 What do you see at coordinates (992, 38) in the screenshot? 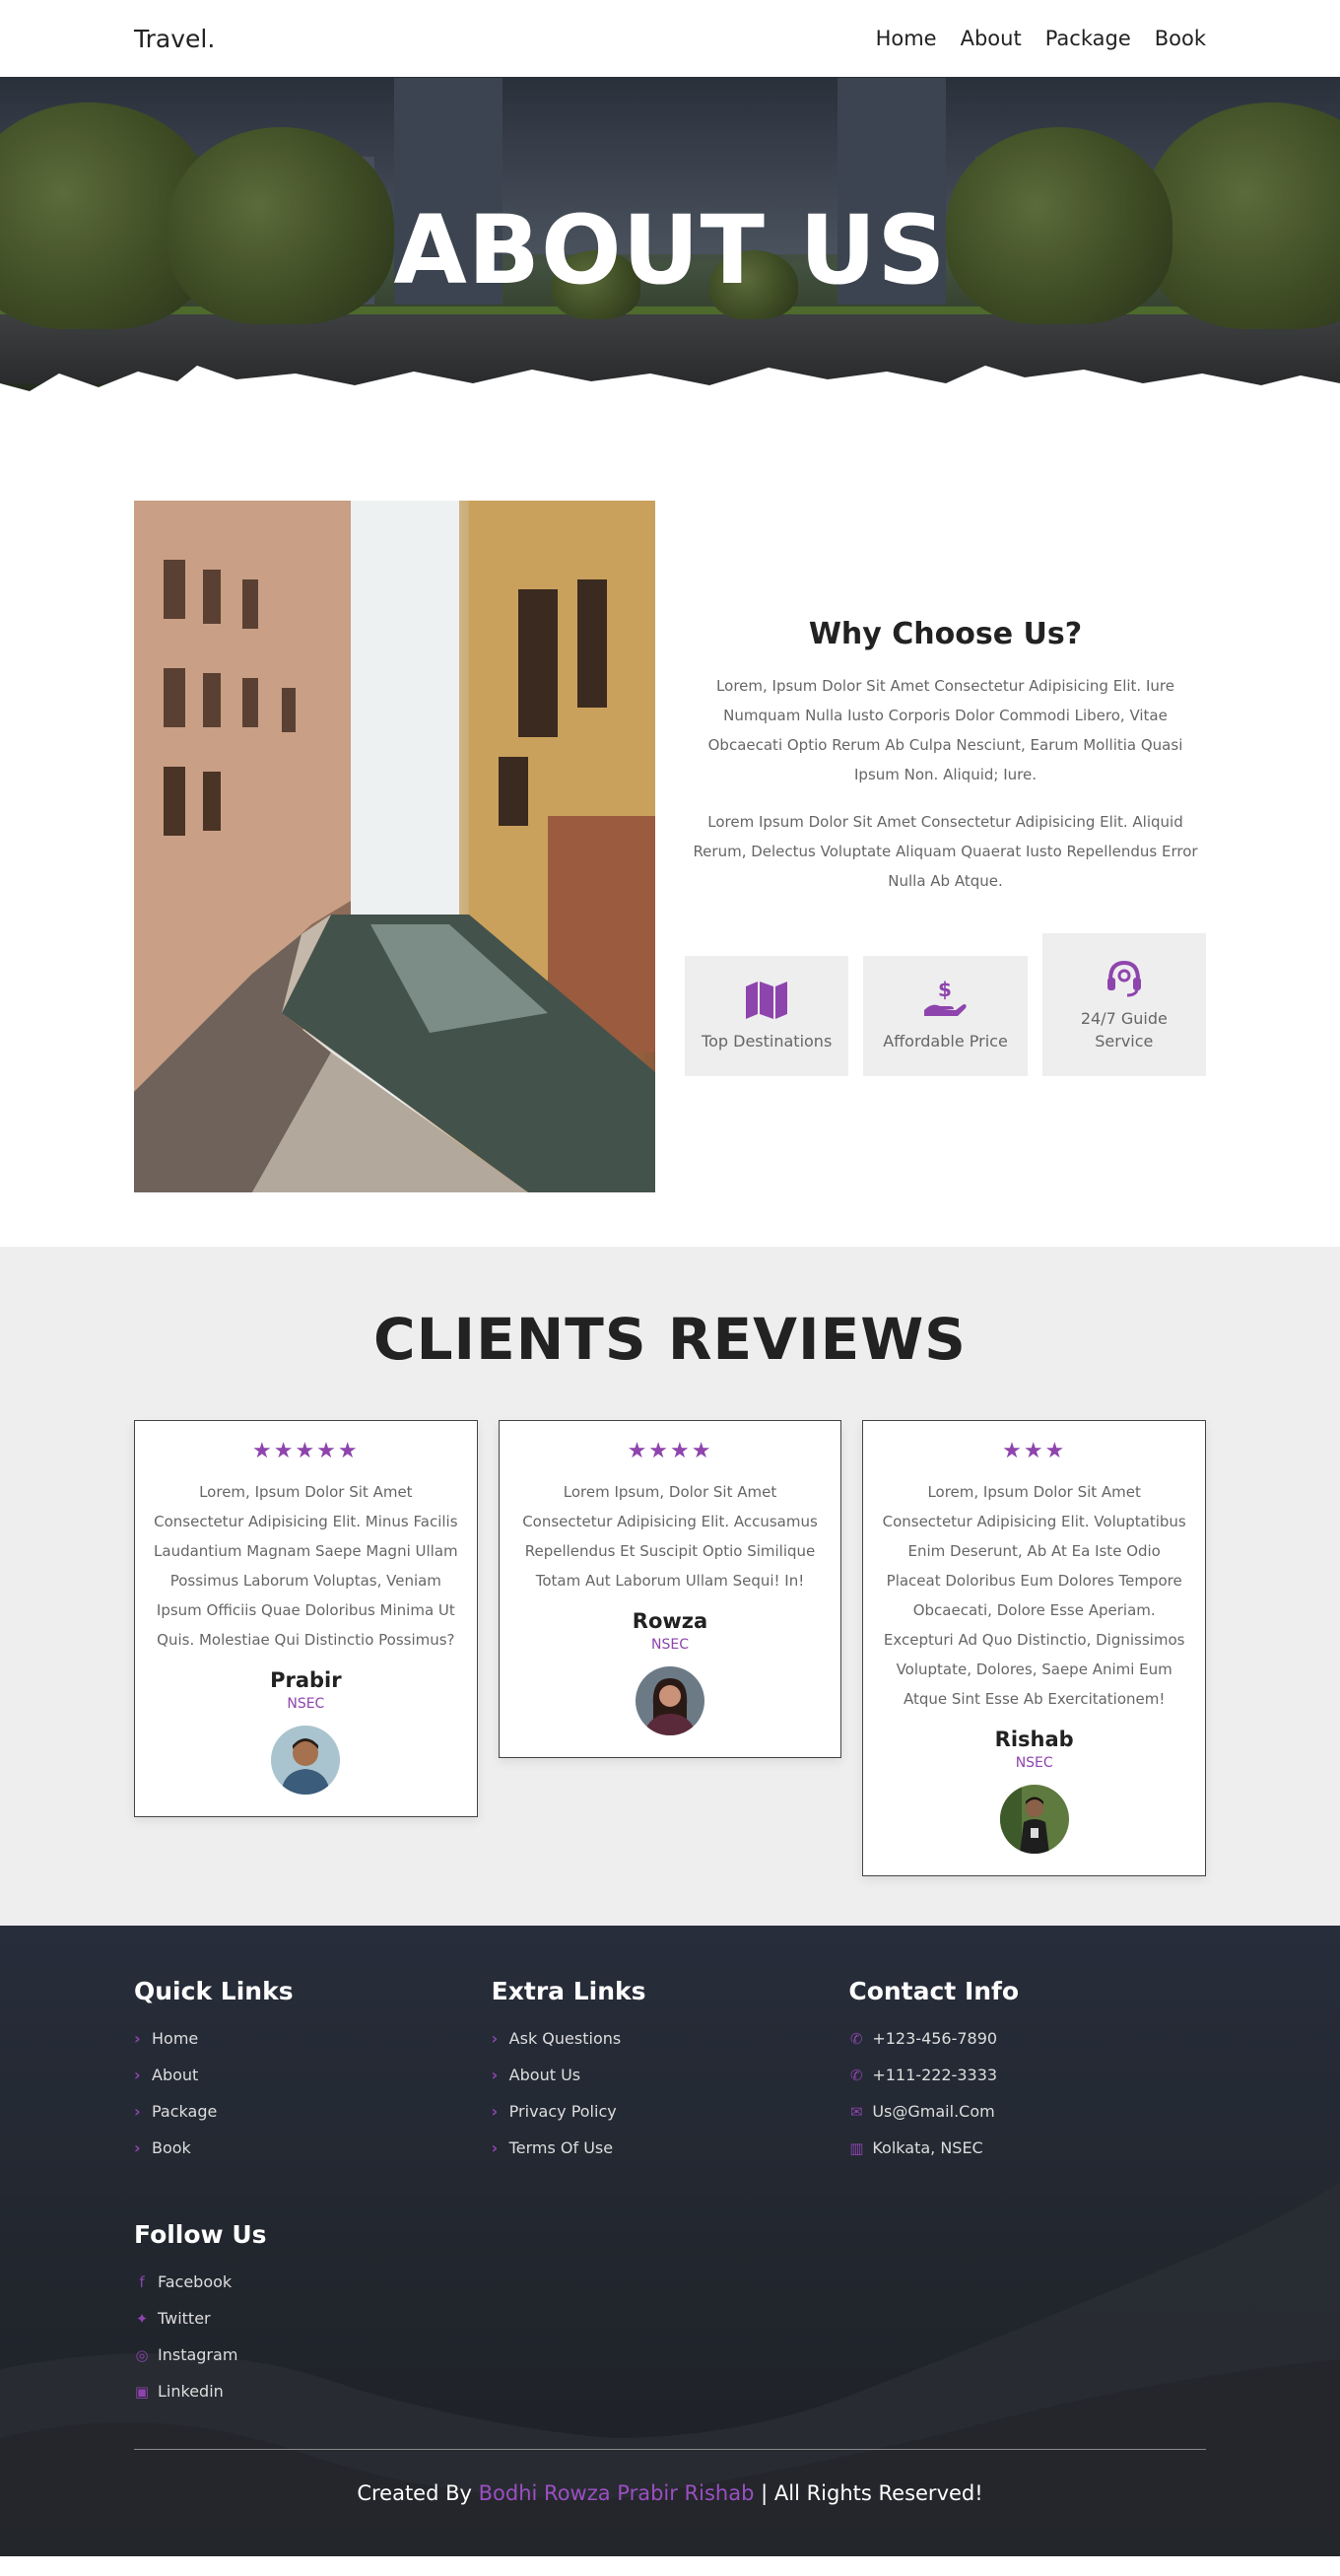
I see `nav-about: About` at bounding box center [992, 38].